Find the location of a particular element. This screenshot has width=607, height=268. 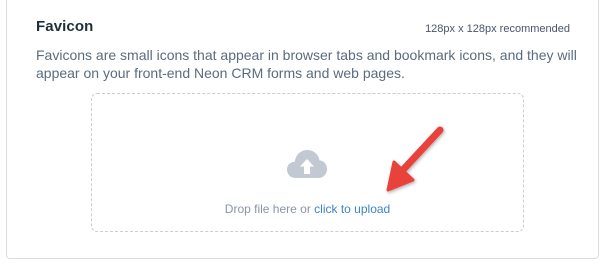

drop-prompt-text: Drop file here or is located at coordinates (267, 209).